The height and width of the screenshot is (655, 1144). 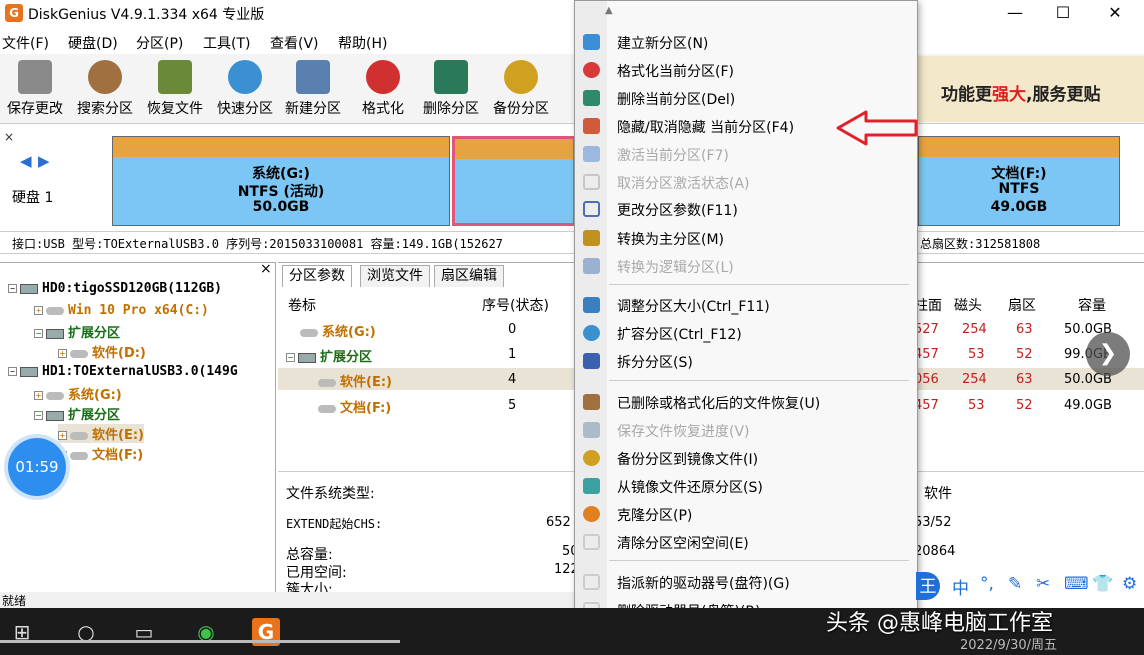 What do you see at coordinates (1022, 305) in the screenshot?
I see `col-sector: 扇区` at bounding box center [1022, 305].